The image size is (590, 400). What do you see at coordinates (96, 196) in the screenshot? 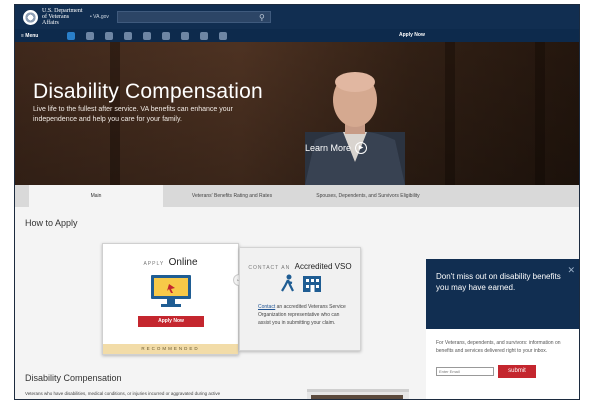
I see `tab-main: Main` at bounding box center [96, 196].